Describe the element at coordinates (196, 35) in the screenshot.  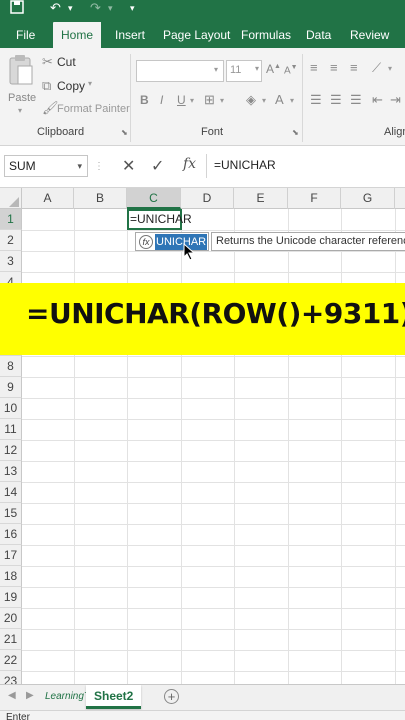
I see `tab-page-layout: Page Layout` at that location.